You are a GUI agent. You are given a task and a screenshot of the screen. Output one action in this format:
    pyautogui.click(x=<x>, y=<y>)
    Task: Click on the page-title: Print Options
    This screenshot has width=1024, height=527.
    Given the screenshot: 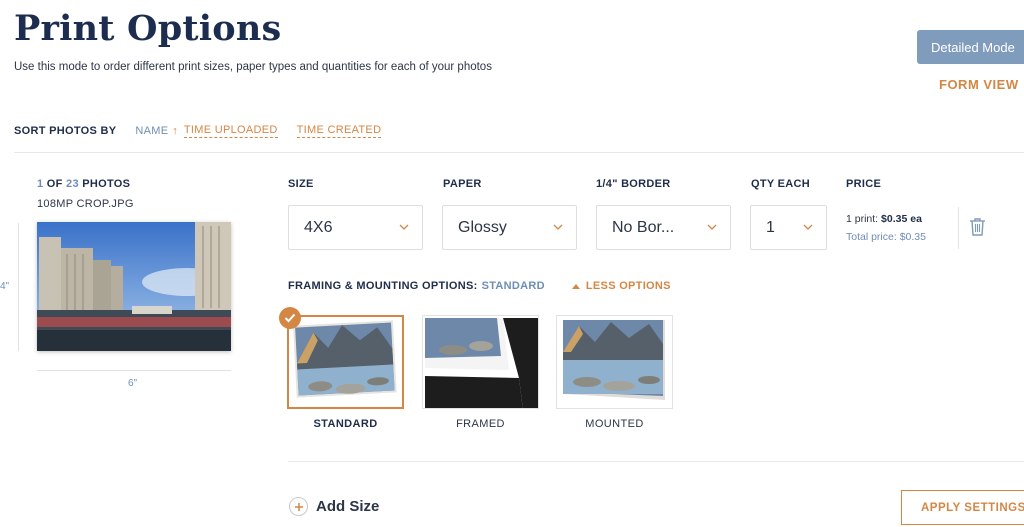 What is the action you would take?
    pyautogui.click(x=148, y=28)
    